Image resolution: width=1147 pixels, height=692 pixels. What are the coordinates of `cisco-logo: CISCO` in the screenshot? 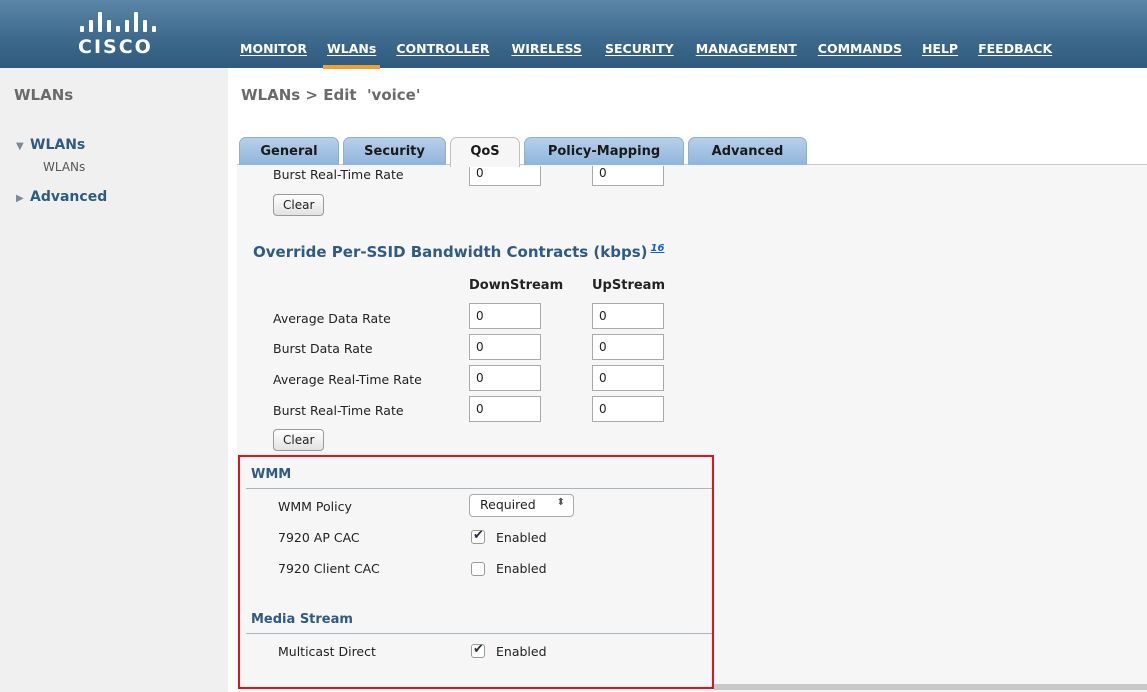 It's located at (120, 37).